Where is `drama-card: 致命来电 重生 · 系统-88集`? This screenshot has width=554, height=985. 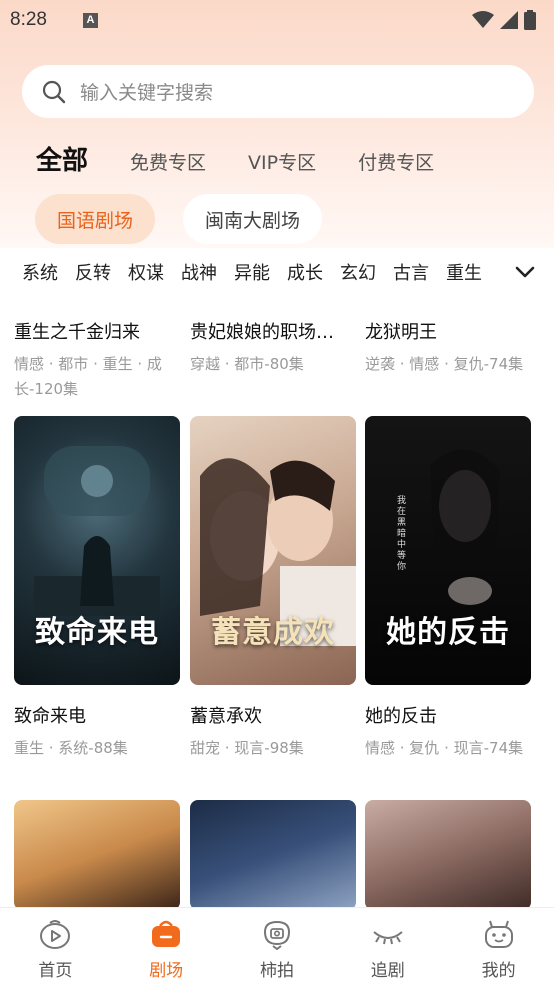
drama-card: 致命来电 重生 · 系统-88集 is located at coordinates (97, 731).